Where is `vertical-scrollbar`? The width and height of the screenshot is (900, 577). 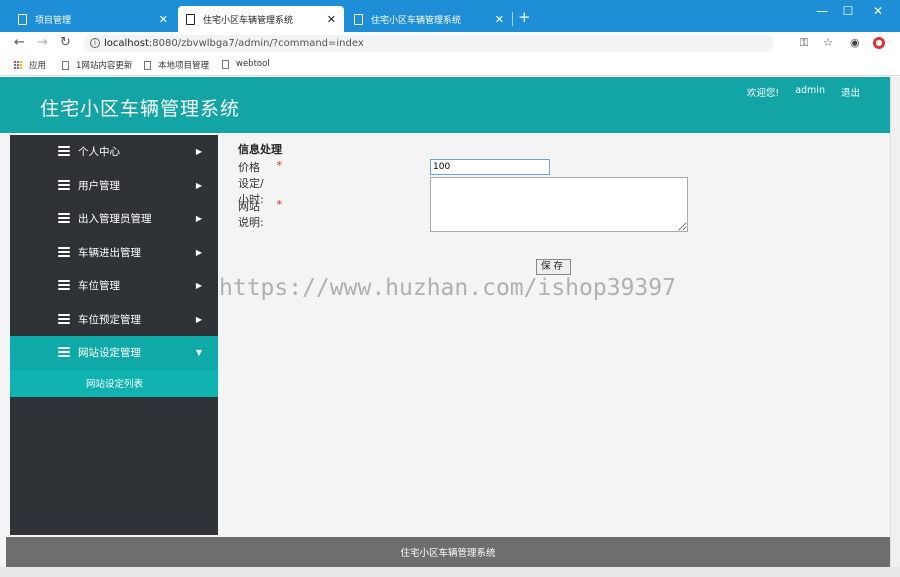
vertical-scrollbar is located at coordinates (895, 322).